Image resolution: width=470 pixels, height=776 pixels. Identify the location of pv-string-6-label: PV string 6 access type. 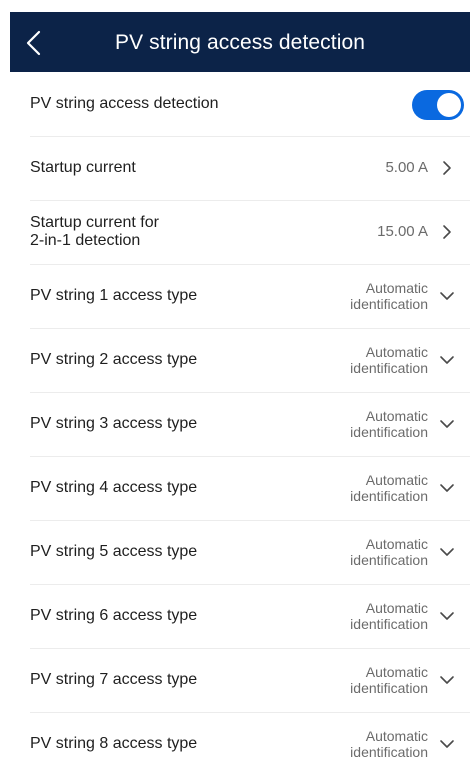
(114, 615).